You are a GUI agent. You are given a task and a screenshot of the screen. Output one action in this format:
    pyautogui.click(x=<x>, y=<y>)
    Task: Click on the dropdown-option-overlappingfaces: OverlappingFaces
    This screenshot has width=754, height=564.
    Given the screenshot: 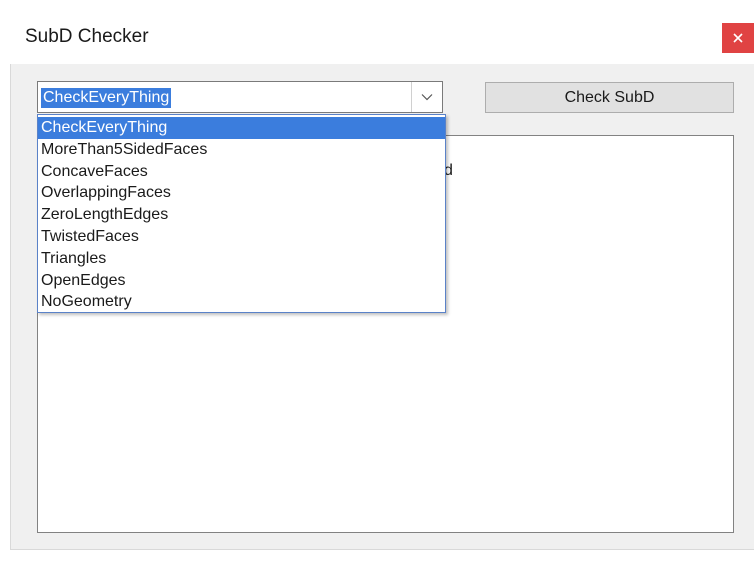 What is the action you would take?
    pyautogui.click(x=241, y=193)
    